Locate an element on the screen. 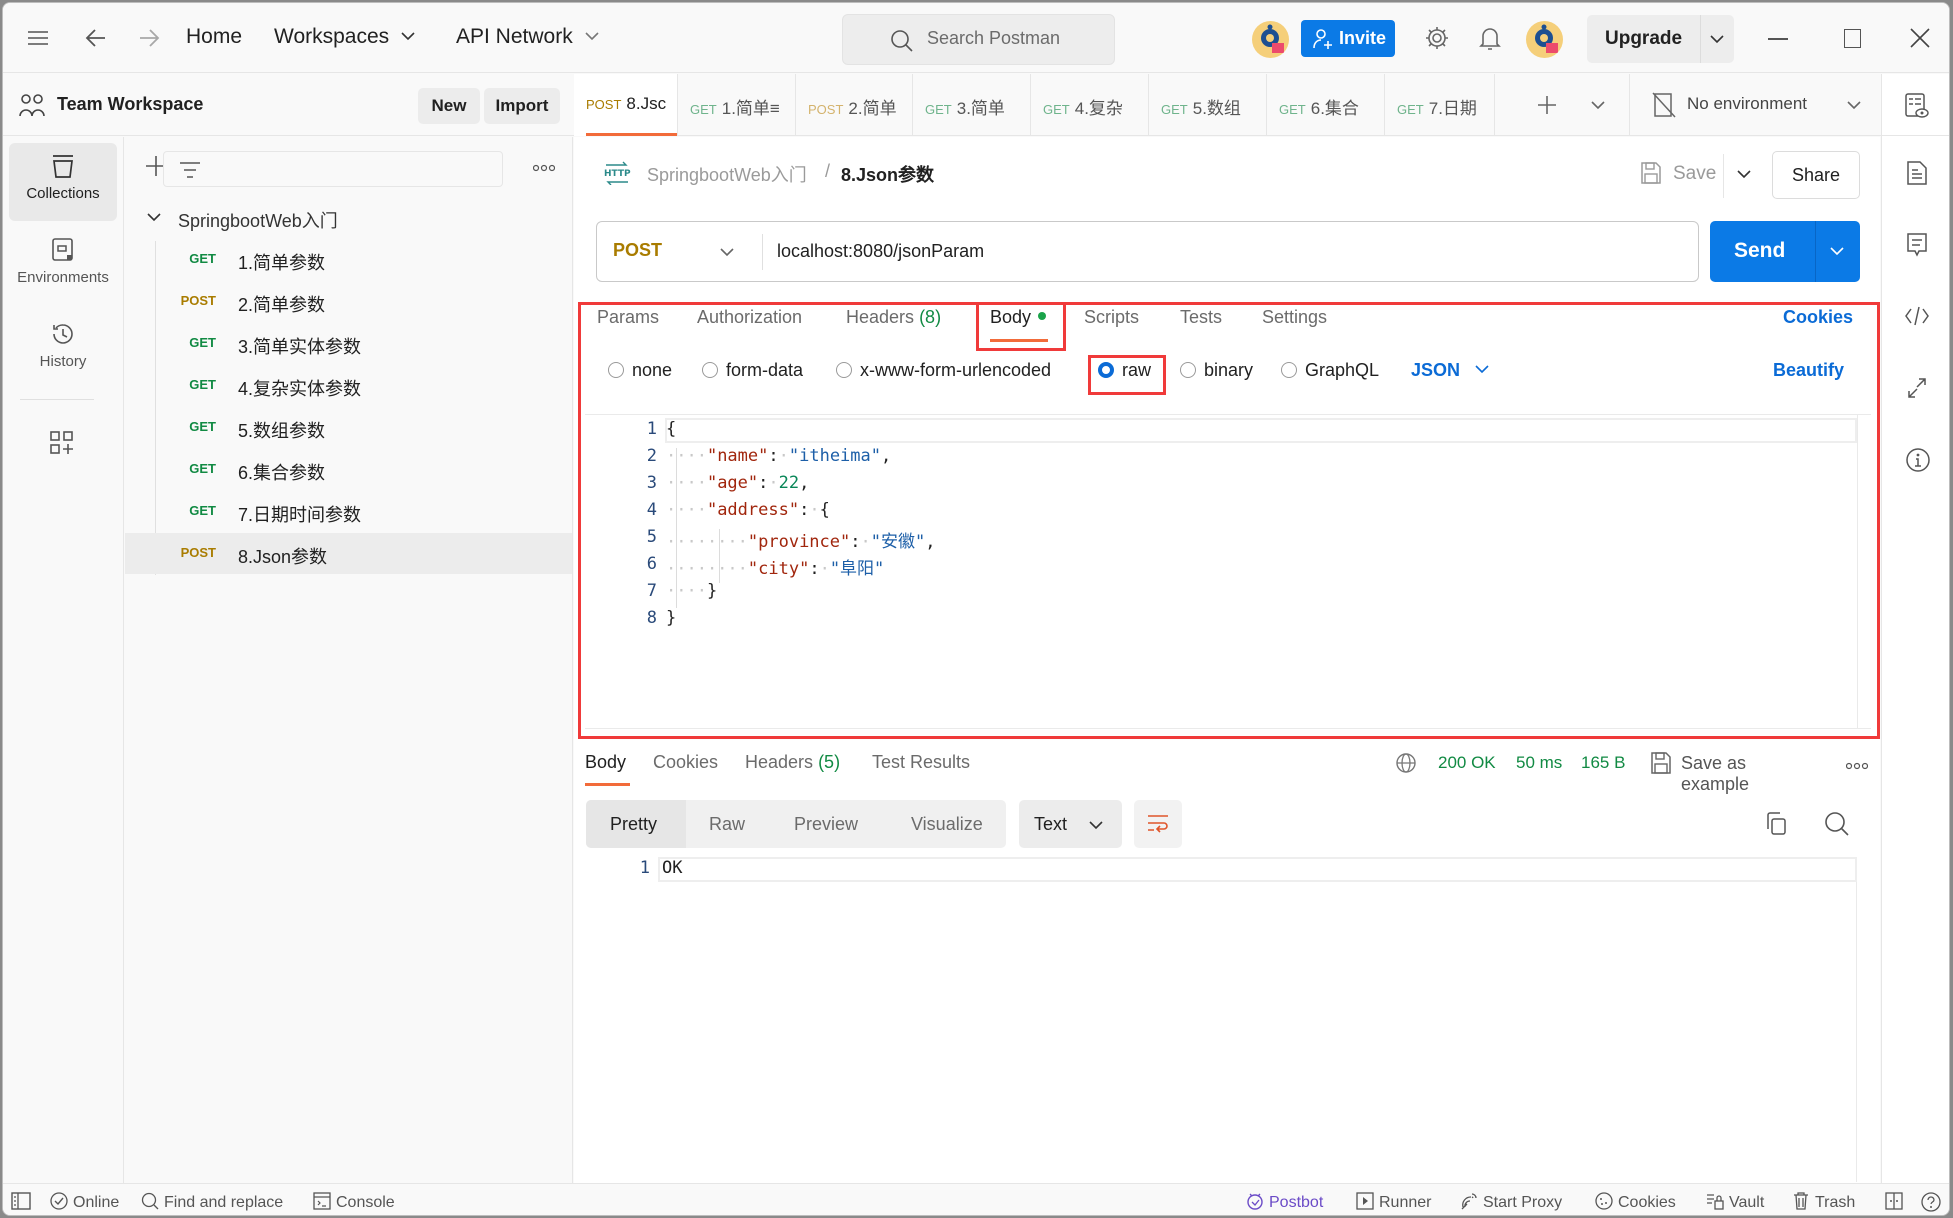  notifications-bell-icon is located at coordinates (1490, 38).